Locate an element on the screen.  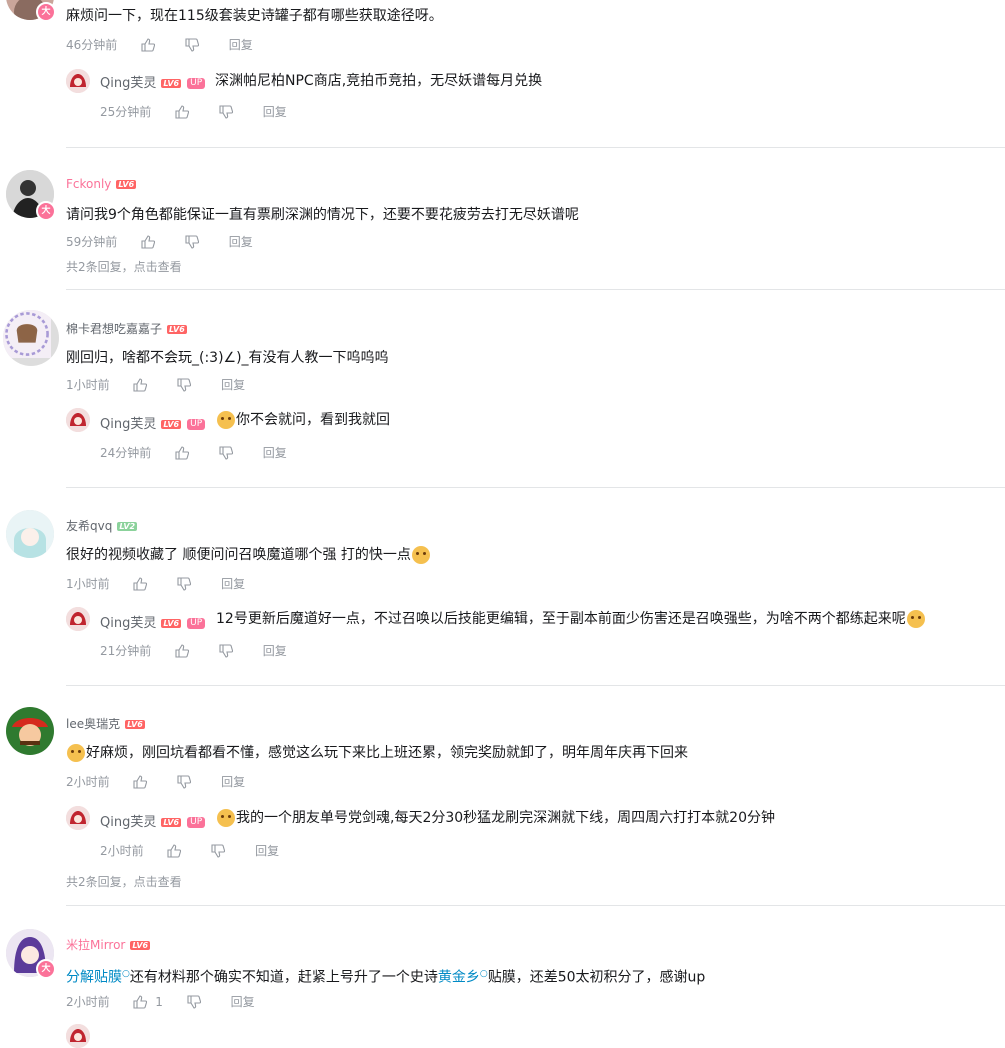
reply-time: 21分钟前 is located at coordinates (126, 651).